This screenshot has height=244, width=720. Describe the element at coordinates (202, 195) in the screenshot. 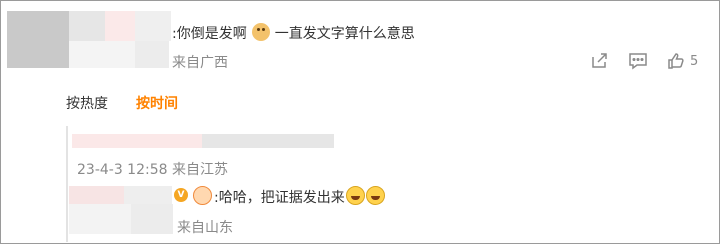

I see `member-crown-icon` at that location.